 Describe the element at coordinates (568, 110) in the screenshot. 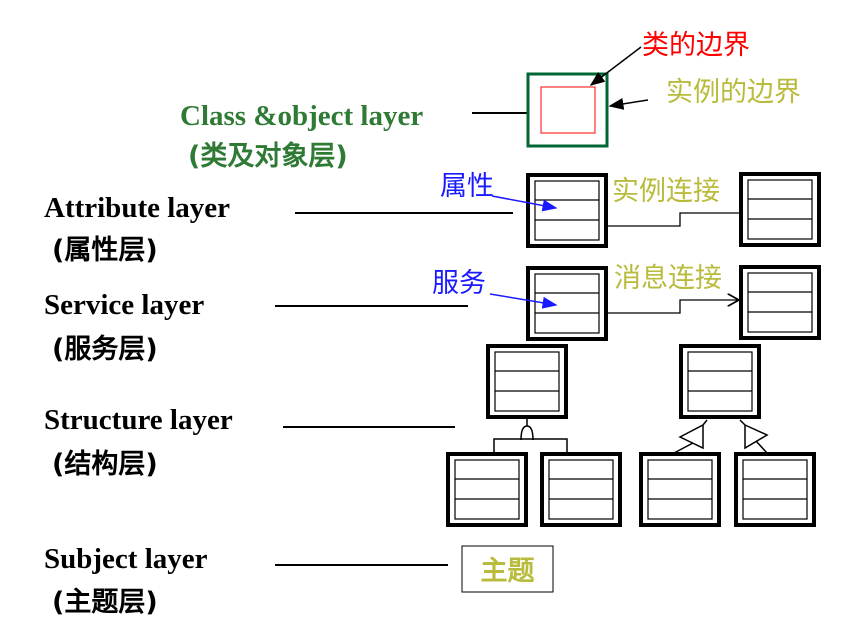

I see `class-boundary-box` at that location.